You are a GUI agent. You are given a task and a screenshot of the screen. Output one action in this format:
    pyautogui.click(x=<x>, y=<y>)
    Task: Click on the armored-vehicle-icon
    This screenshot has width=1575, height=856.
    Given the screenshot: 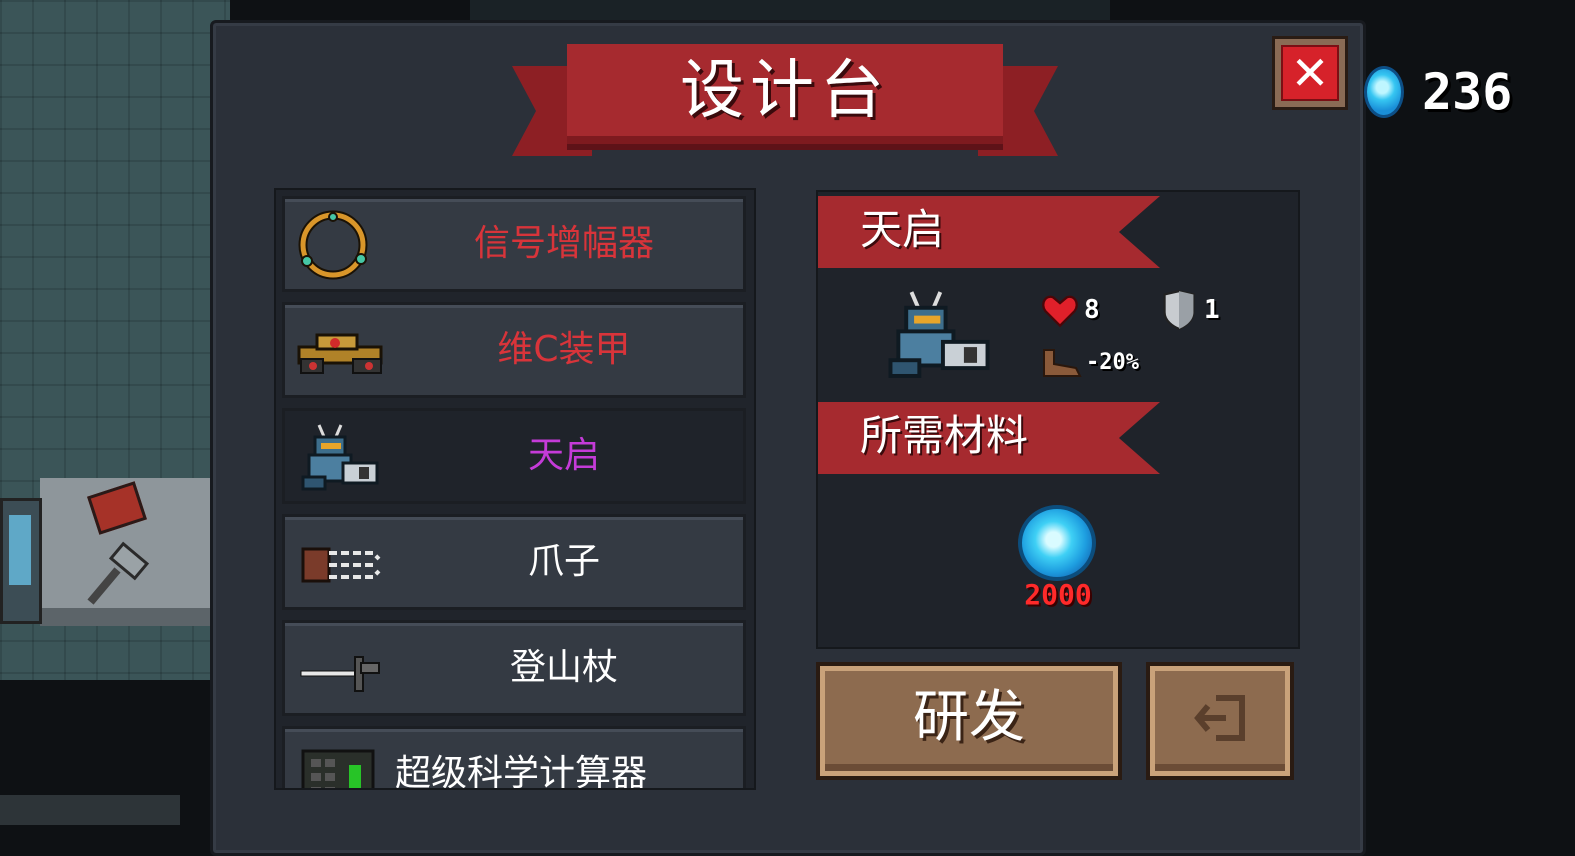 What is the action you would take?
    pyautogui.click(x=340, y=353)
    